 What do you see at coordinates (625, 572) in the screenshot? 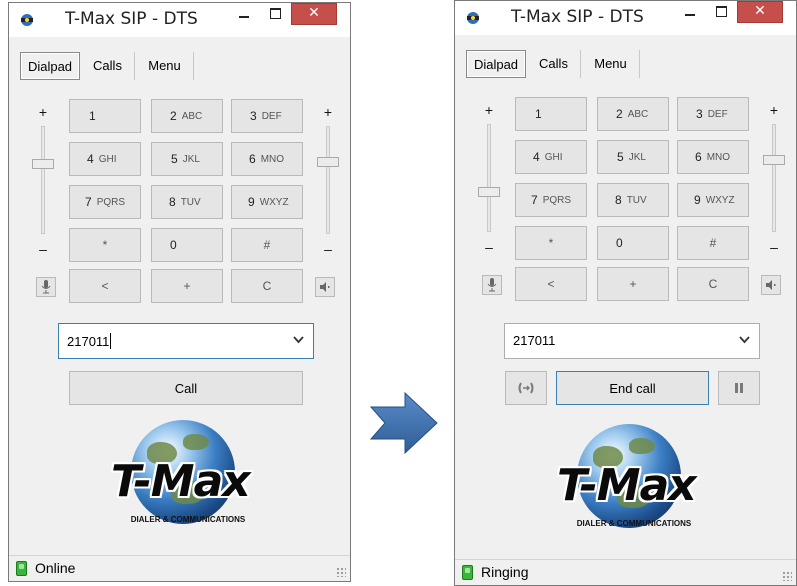
I see `status-bar: Ringing` at bounding box center [625, 572].